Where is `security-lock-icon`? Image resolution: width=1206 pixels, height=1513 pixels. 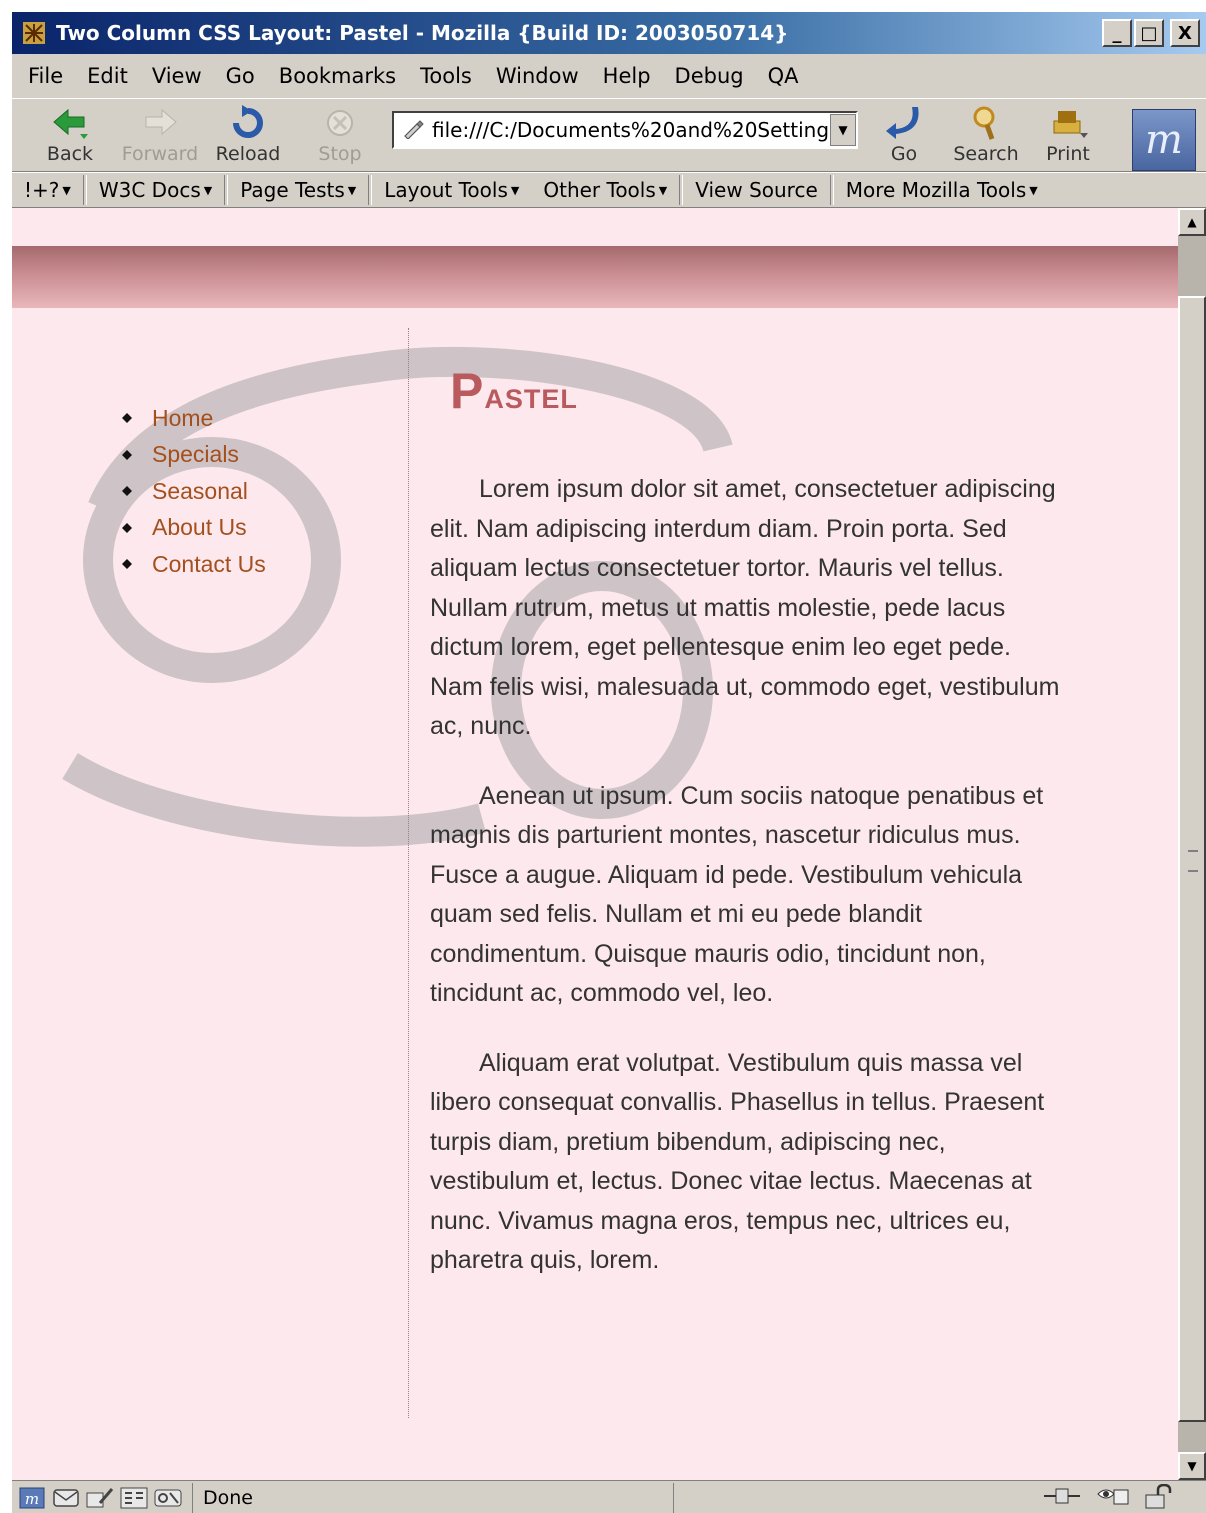 security-lock-icon is located at coordinates (1160, 1498).